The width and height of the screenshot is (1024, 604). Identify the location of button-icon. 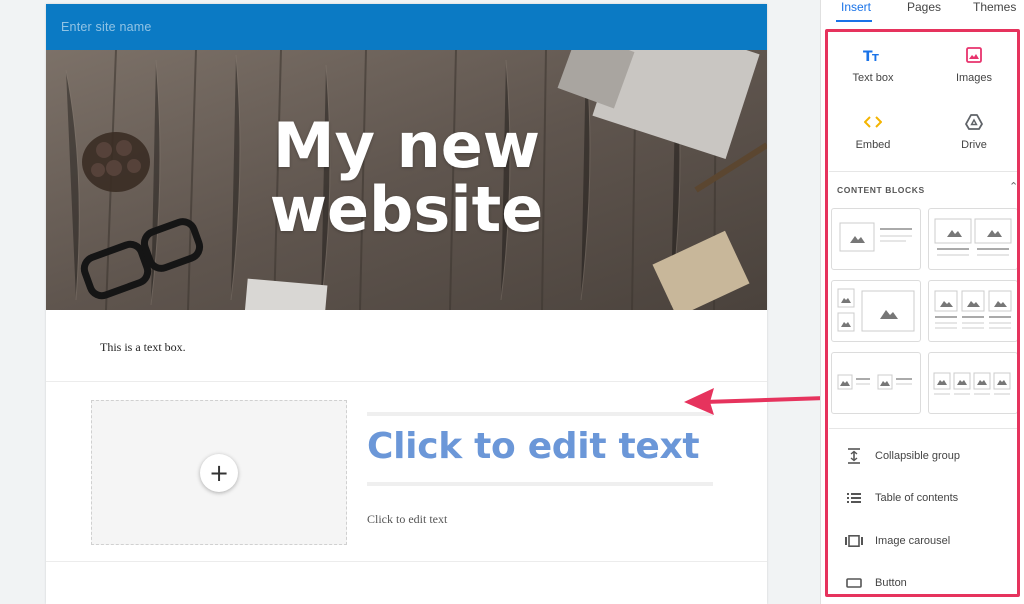
(854, 583).